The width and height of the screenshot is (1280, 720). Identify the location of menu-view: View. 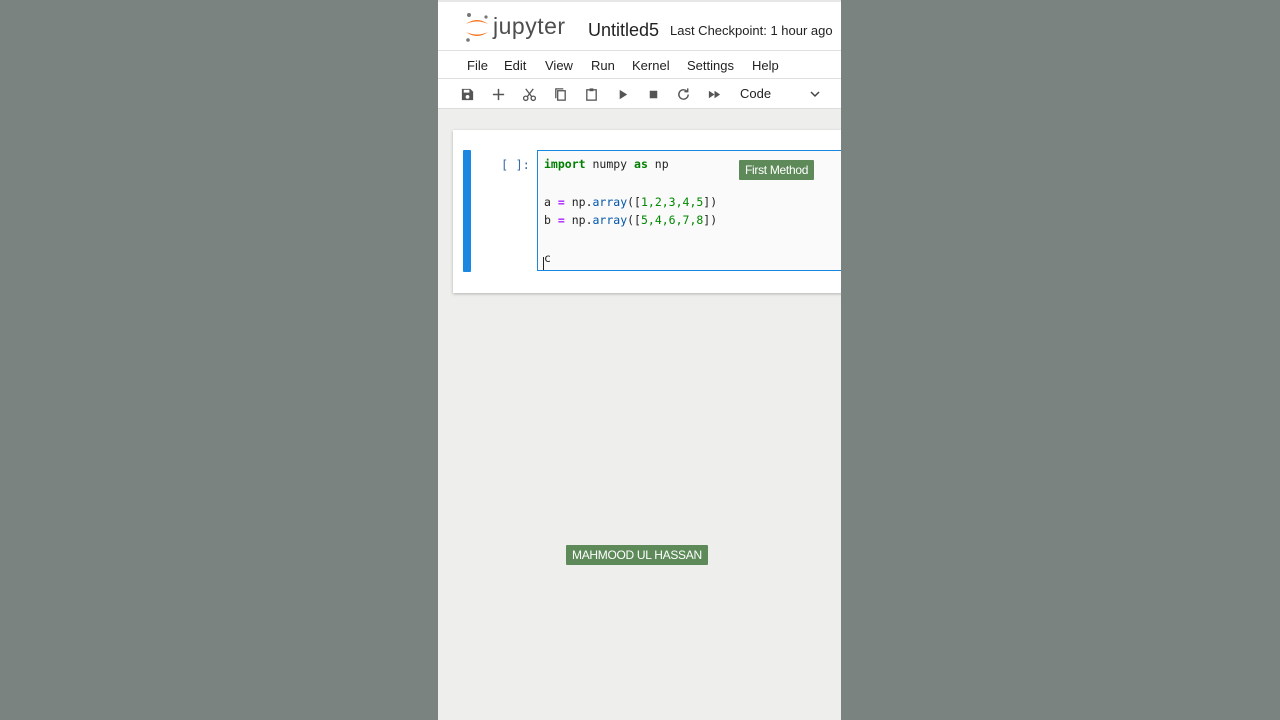
(559, 65).